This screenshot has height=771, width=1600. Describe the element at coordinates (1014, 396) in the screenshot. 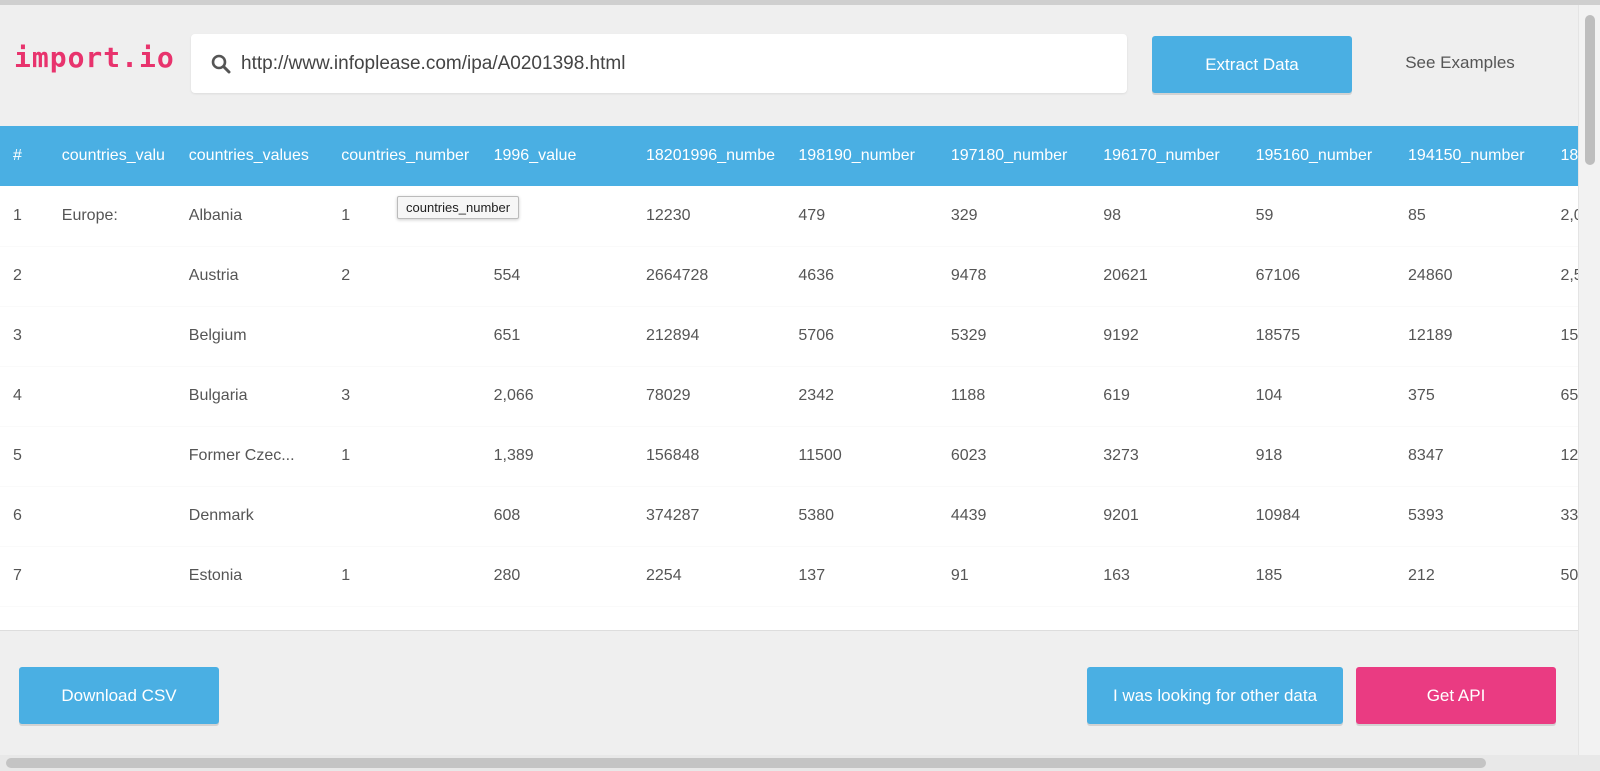

I see `table-cell: 1188` at that location.